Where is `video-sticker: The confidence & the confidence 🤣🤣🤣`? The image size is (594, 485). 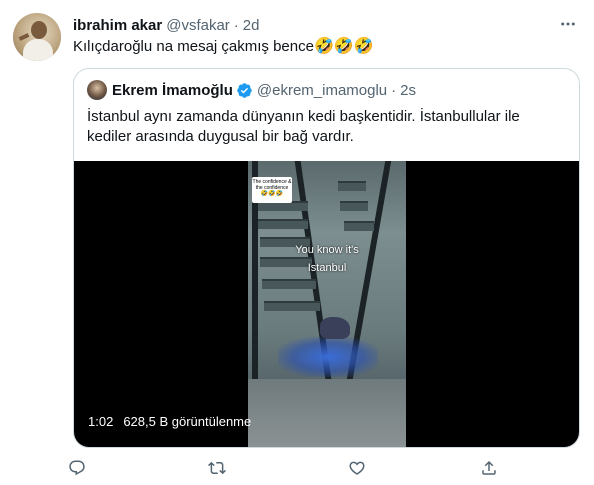 video-sticker: The confidence & the confidence 🤣🤣🤣 is located at coordinates (272, 190).